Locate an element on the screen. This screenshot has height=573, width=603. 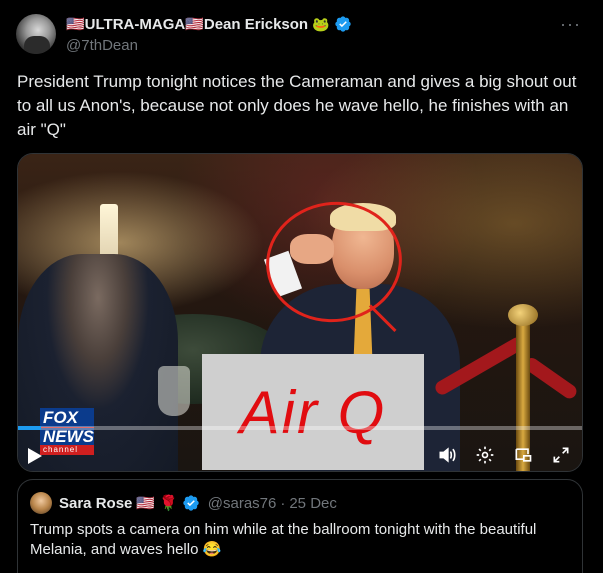
settings-icon is located at coordinates (485, 455).